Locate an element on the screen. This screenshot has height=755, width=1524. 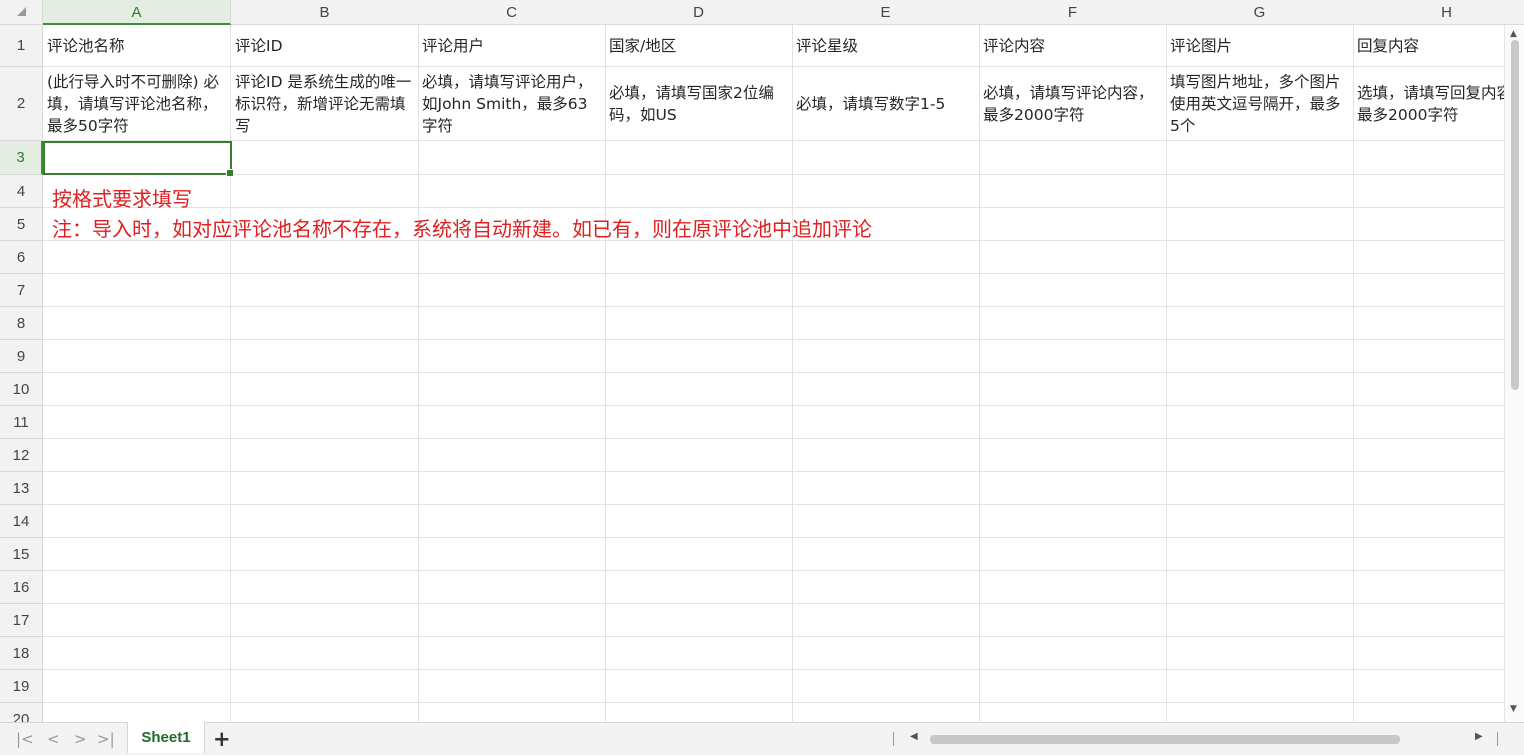
cell-b1: 评论ID is located at coordinates (325, 46).